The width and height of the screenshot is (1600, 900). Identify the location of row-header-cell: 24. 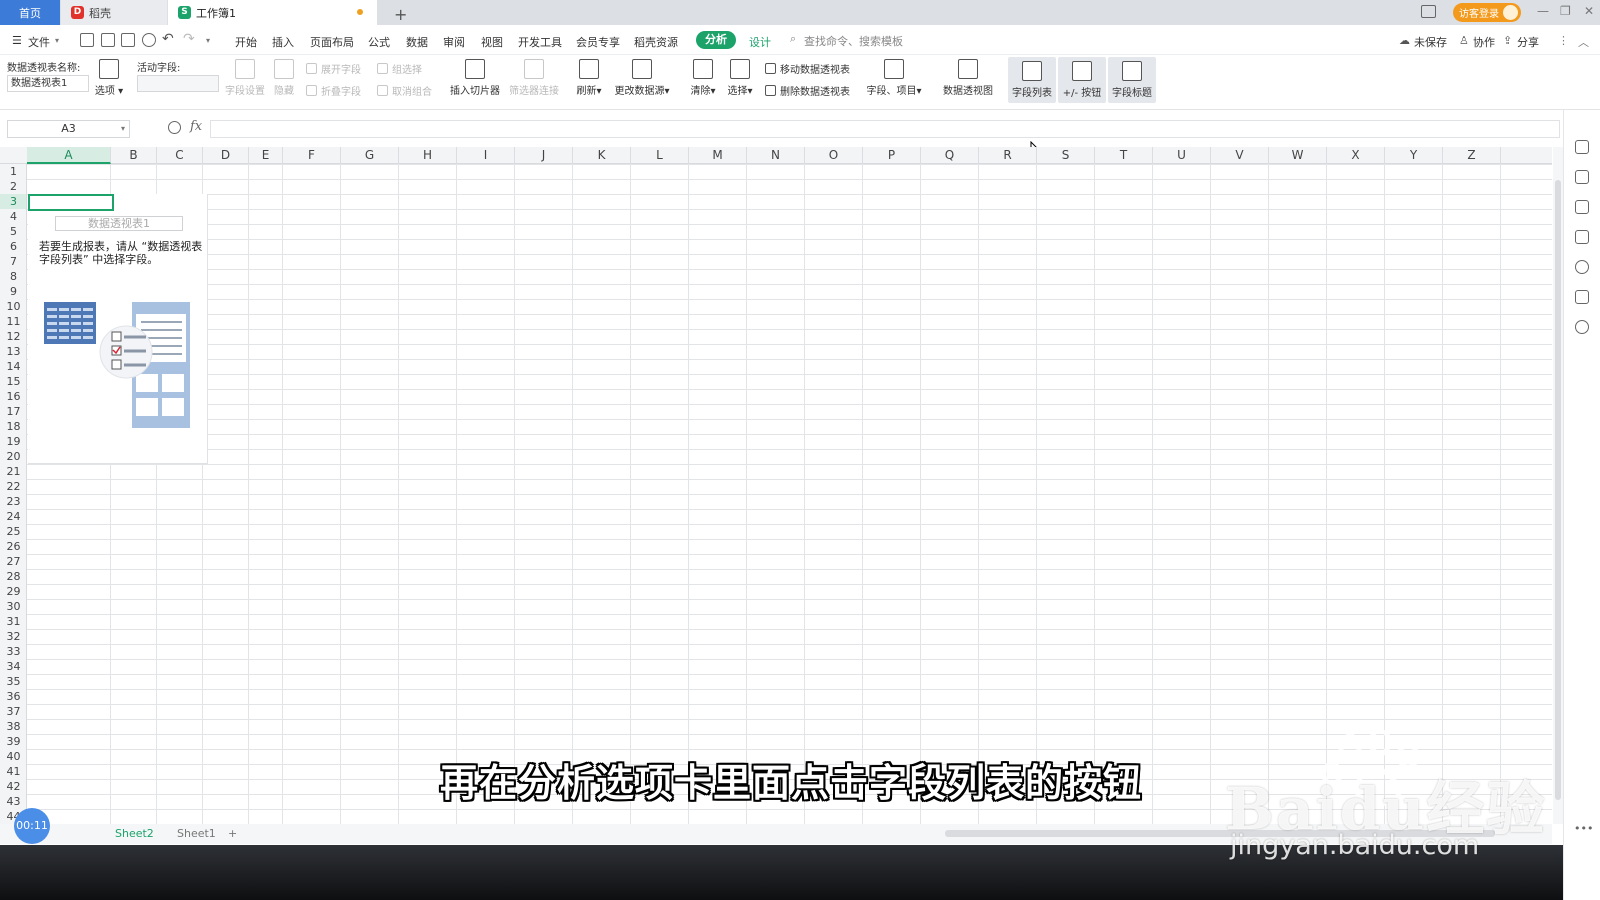
(13, 516).